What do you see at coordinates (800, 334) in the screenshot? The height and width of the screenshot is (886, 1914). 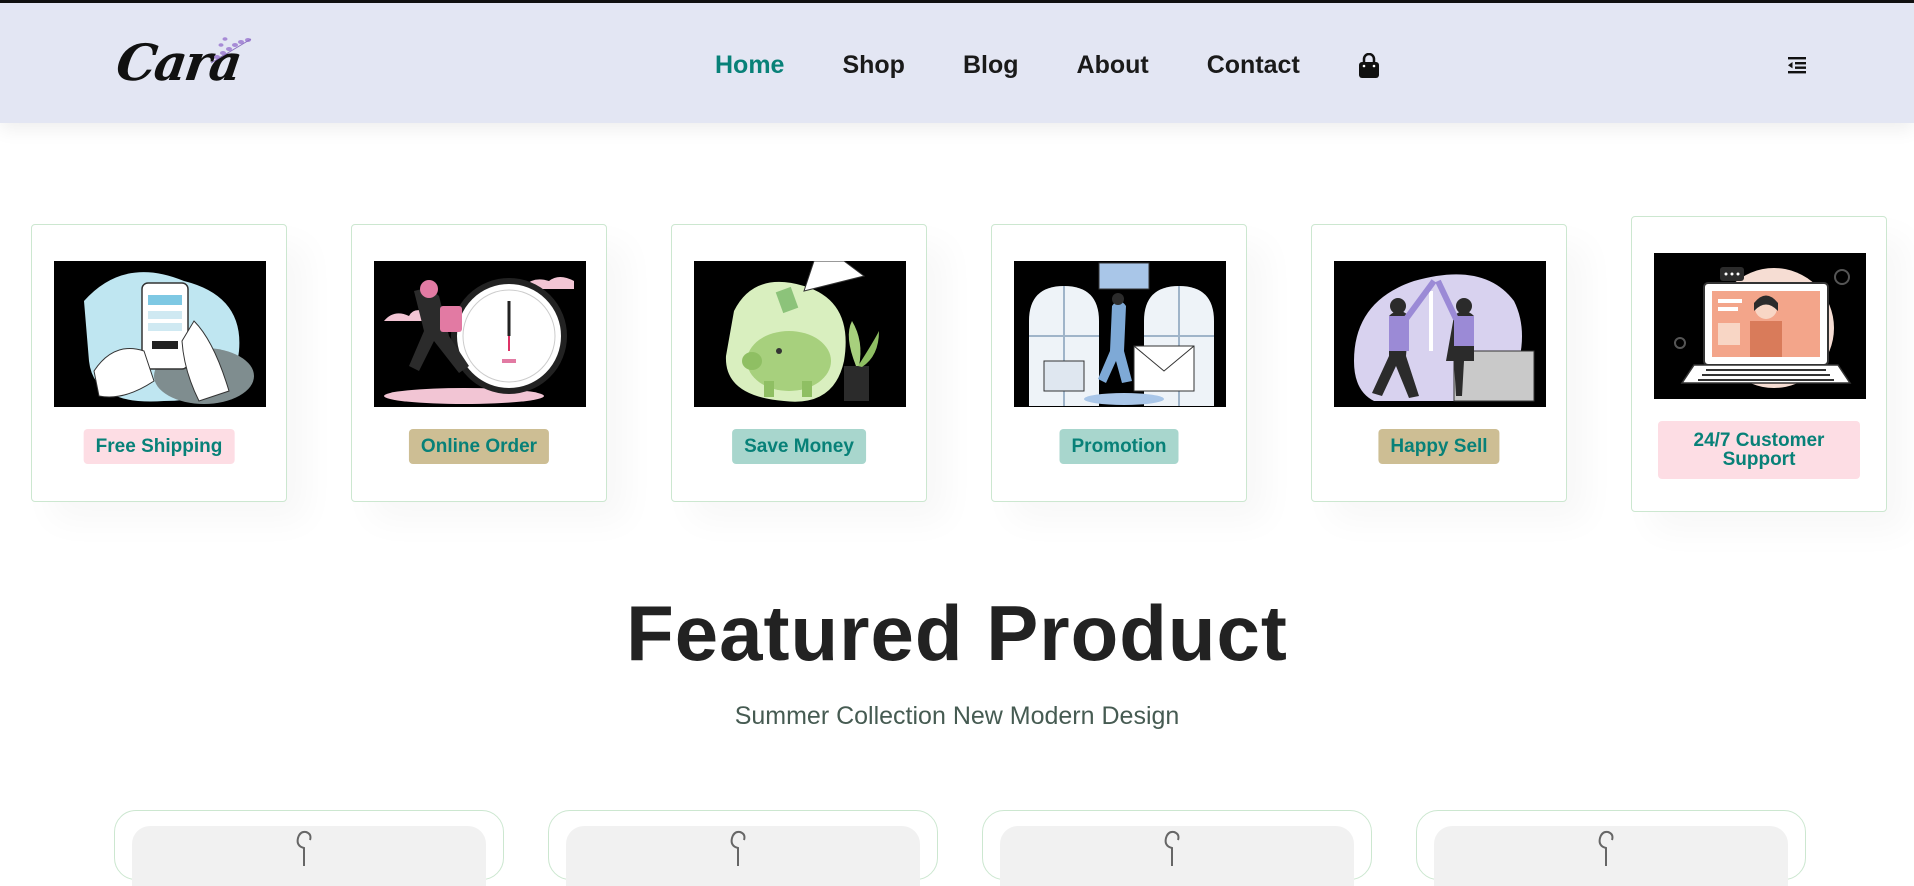 I see `piggy-bank-illustration` at bounding box center [800, 334].